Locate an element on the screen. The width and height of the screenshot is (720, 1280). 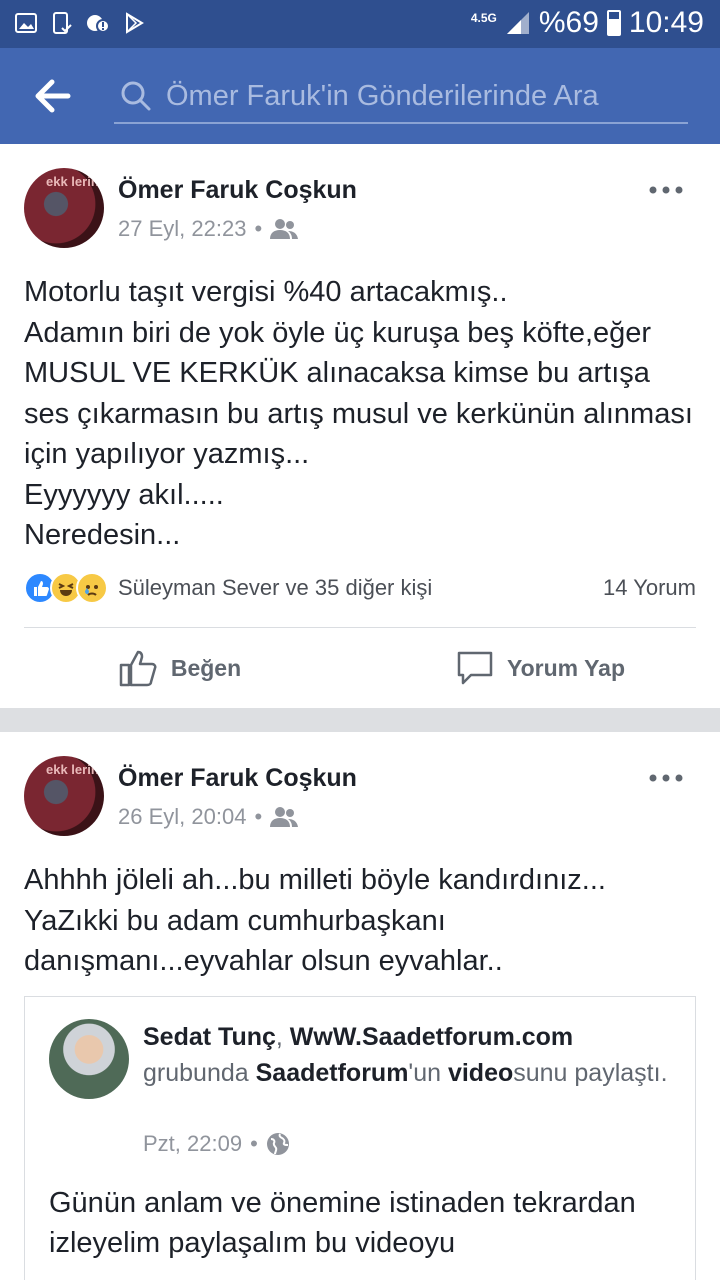
like-button: Beğen is located at coordinates (180, 668).